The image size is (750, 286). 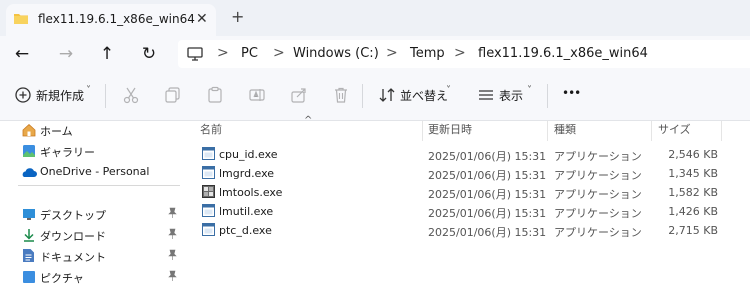 What do you see at coordinates (29, 130) in the screenshot?
I see `home-icon` at bounding box center [29, 130].